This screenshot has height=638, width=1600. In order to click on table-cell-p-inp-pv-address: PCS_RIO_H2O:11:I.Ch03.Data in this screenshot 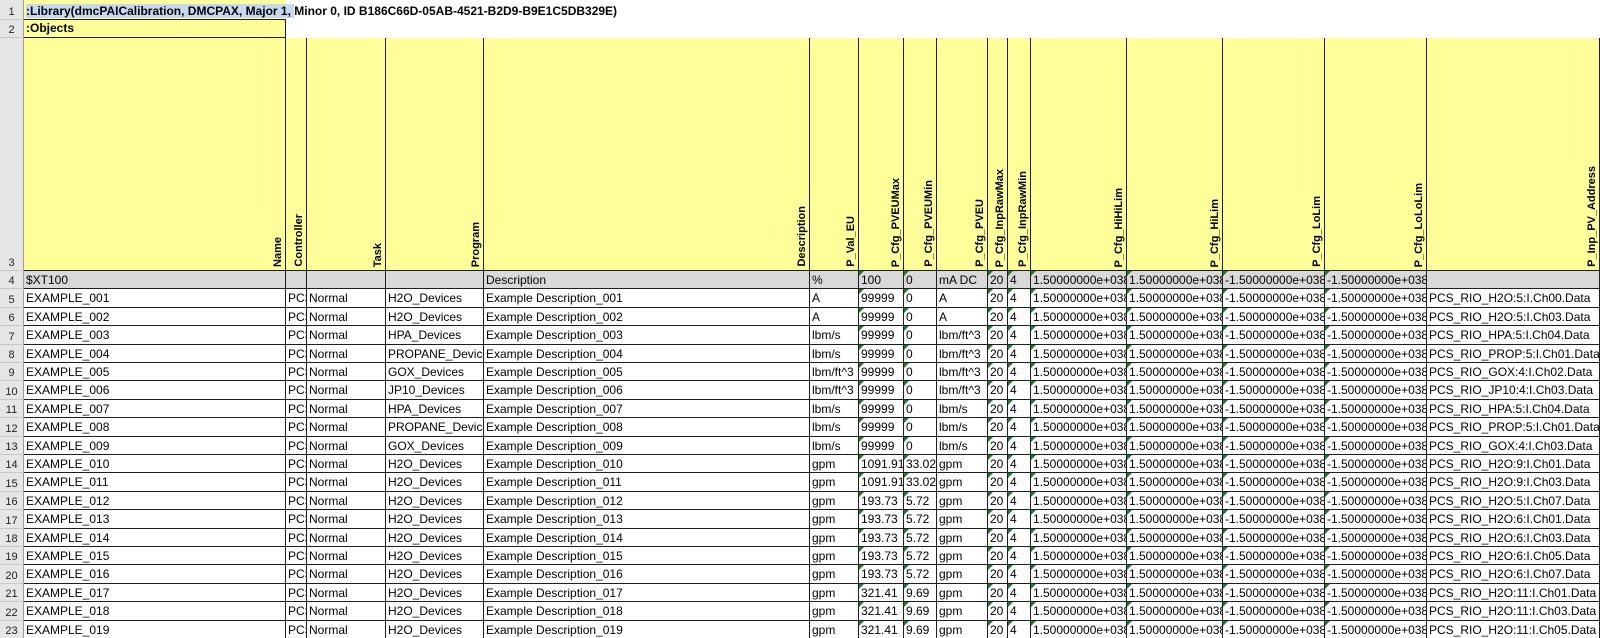, I will do `click(1513, 611)`.